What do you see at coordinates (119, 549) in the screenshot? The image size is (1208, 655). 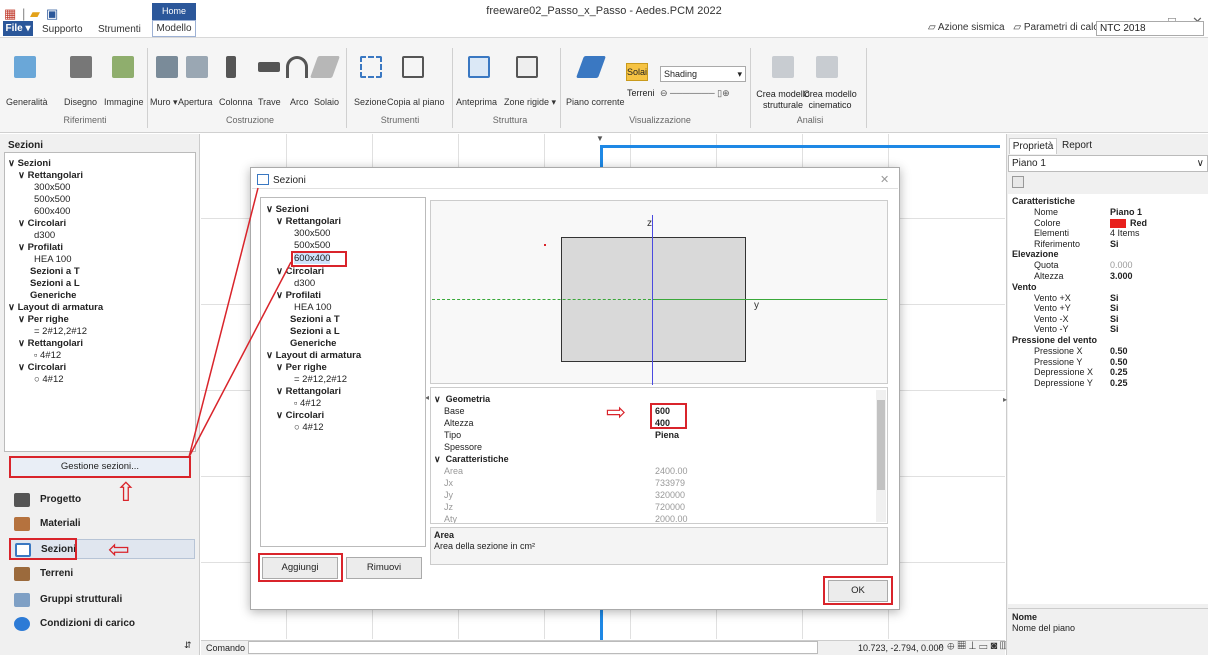 I see `left-arrow-icon: ⇦` at bounding box center [119, 549].